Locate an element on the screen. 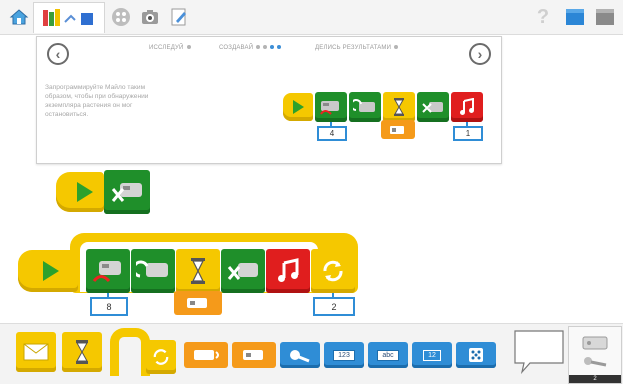  tilt-sensor-input is located at coordinates (398, 129).